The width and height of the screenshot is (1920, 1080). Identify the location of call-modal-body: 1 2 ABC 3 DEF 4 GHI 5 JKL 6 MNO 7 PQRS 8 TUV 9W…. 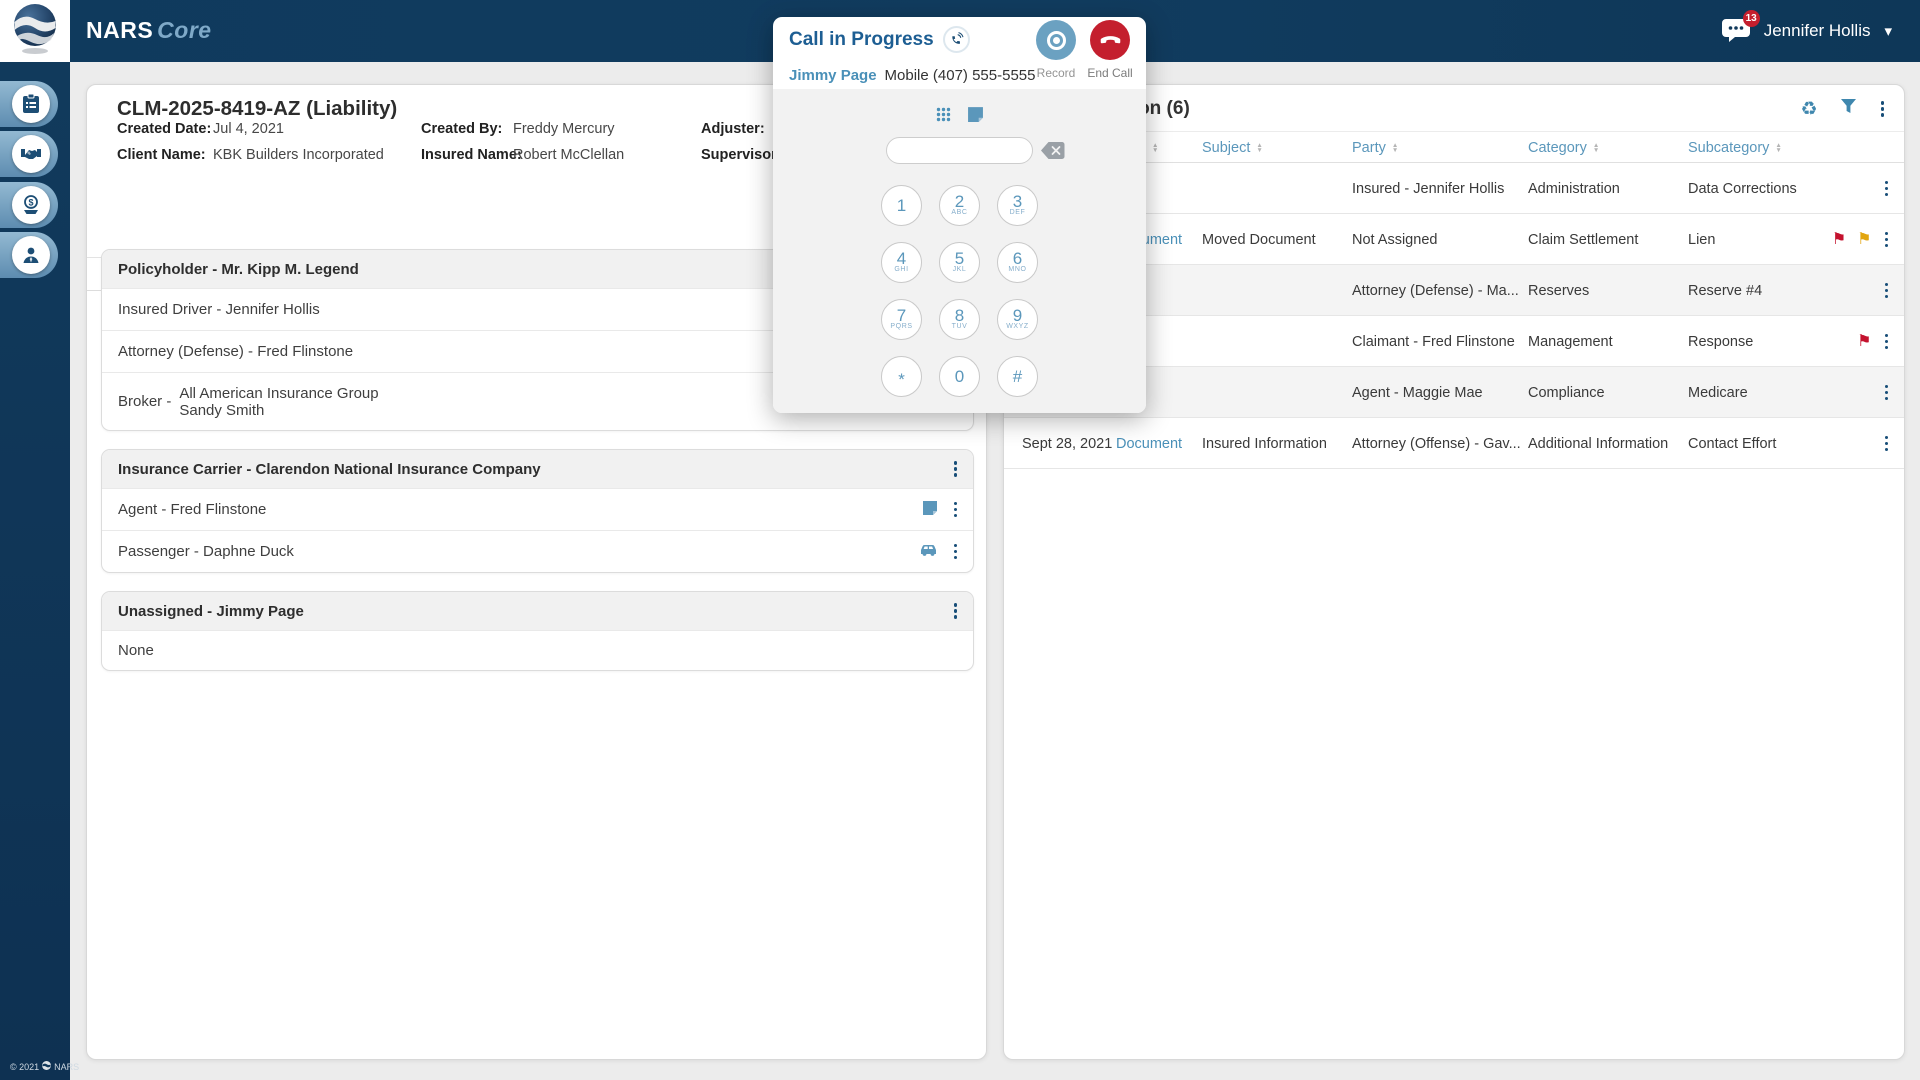
(959, 251).